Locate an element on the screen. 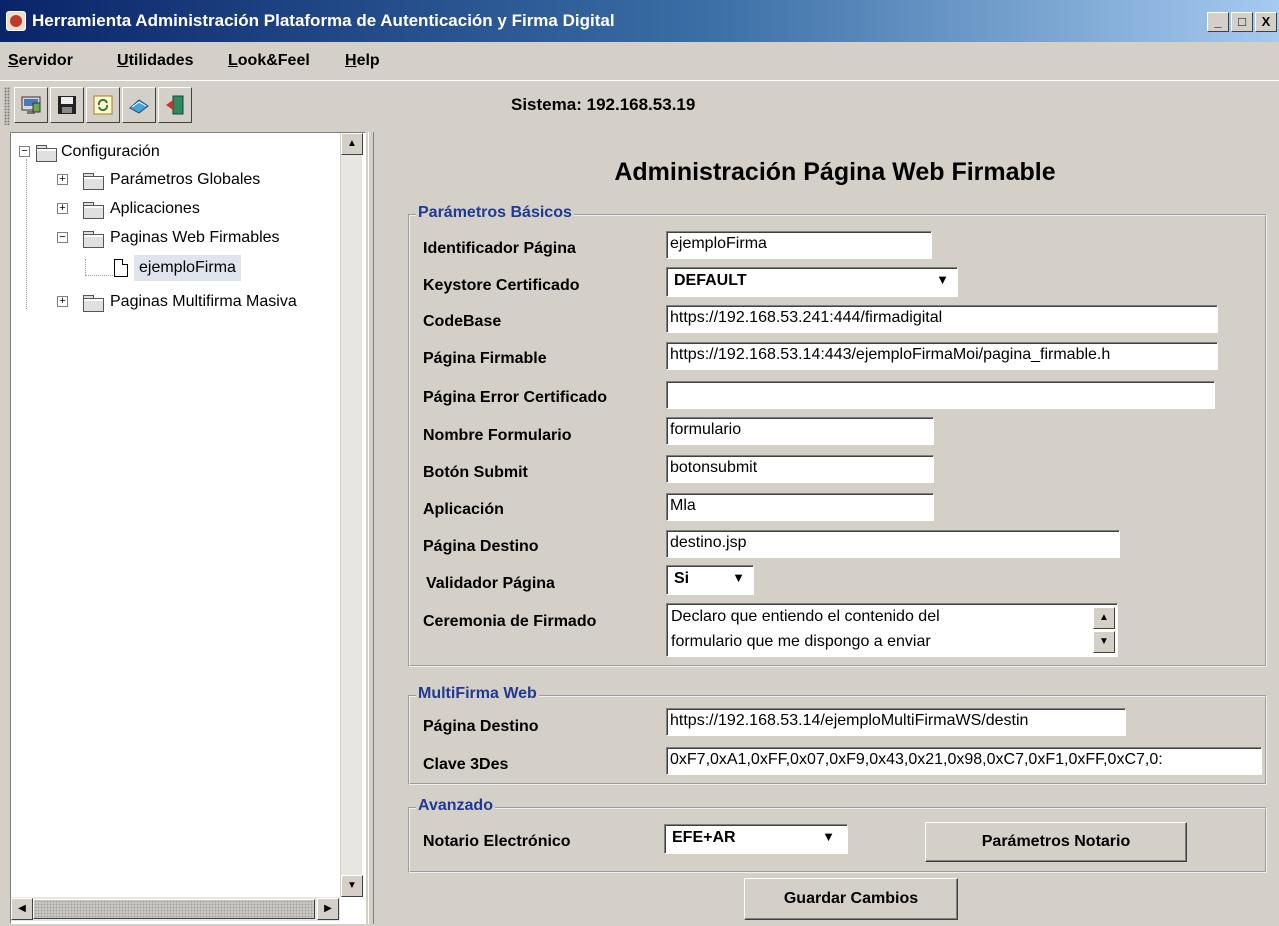 This screenshot has width=1279, height=926. menu-label: tilidades is located at coordinates (161, 60).